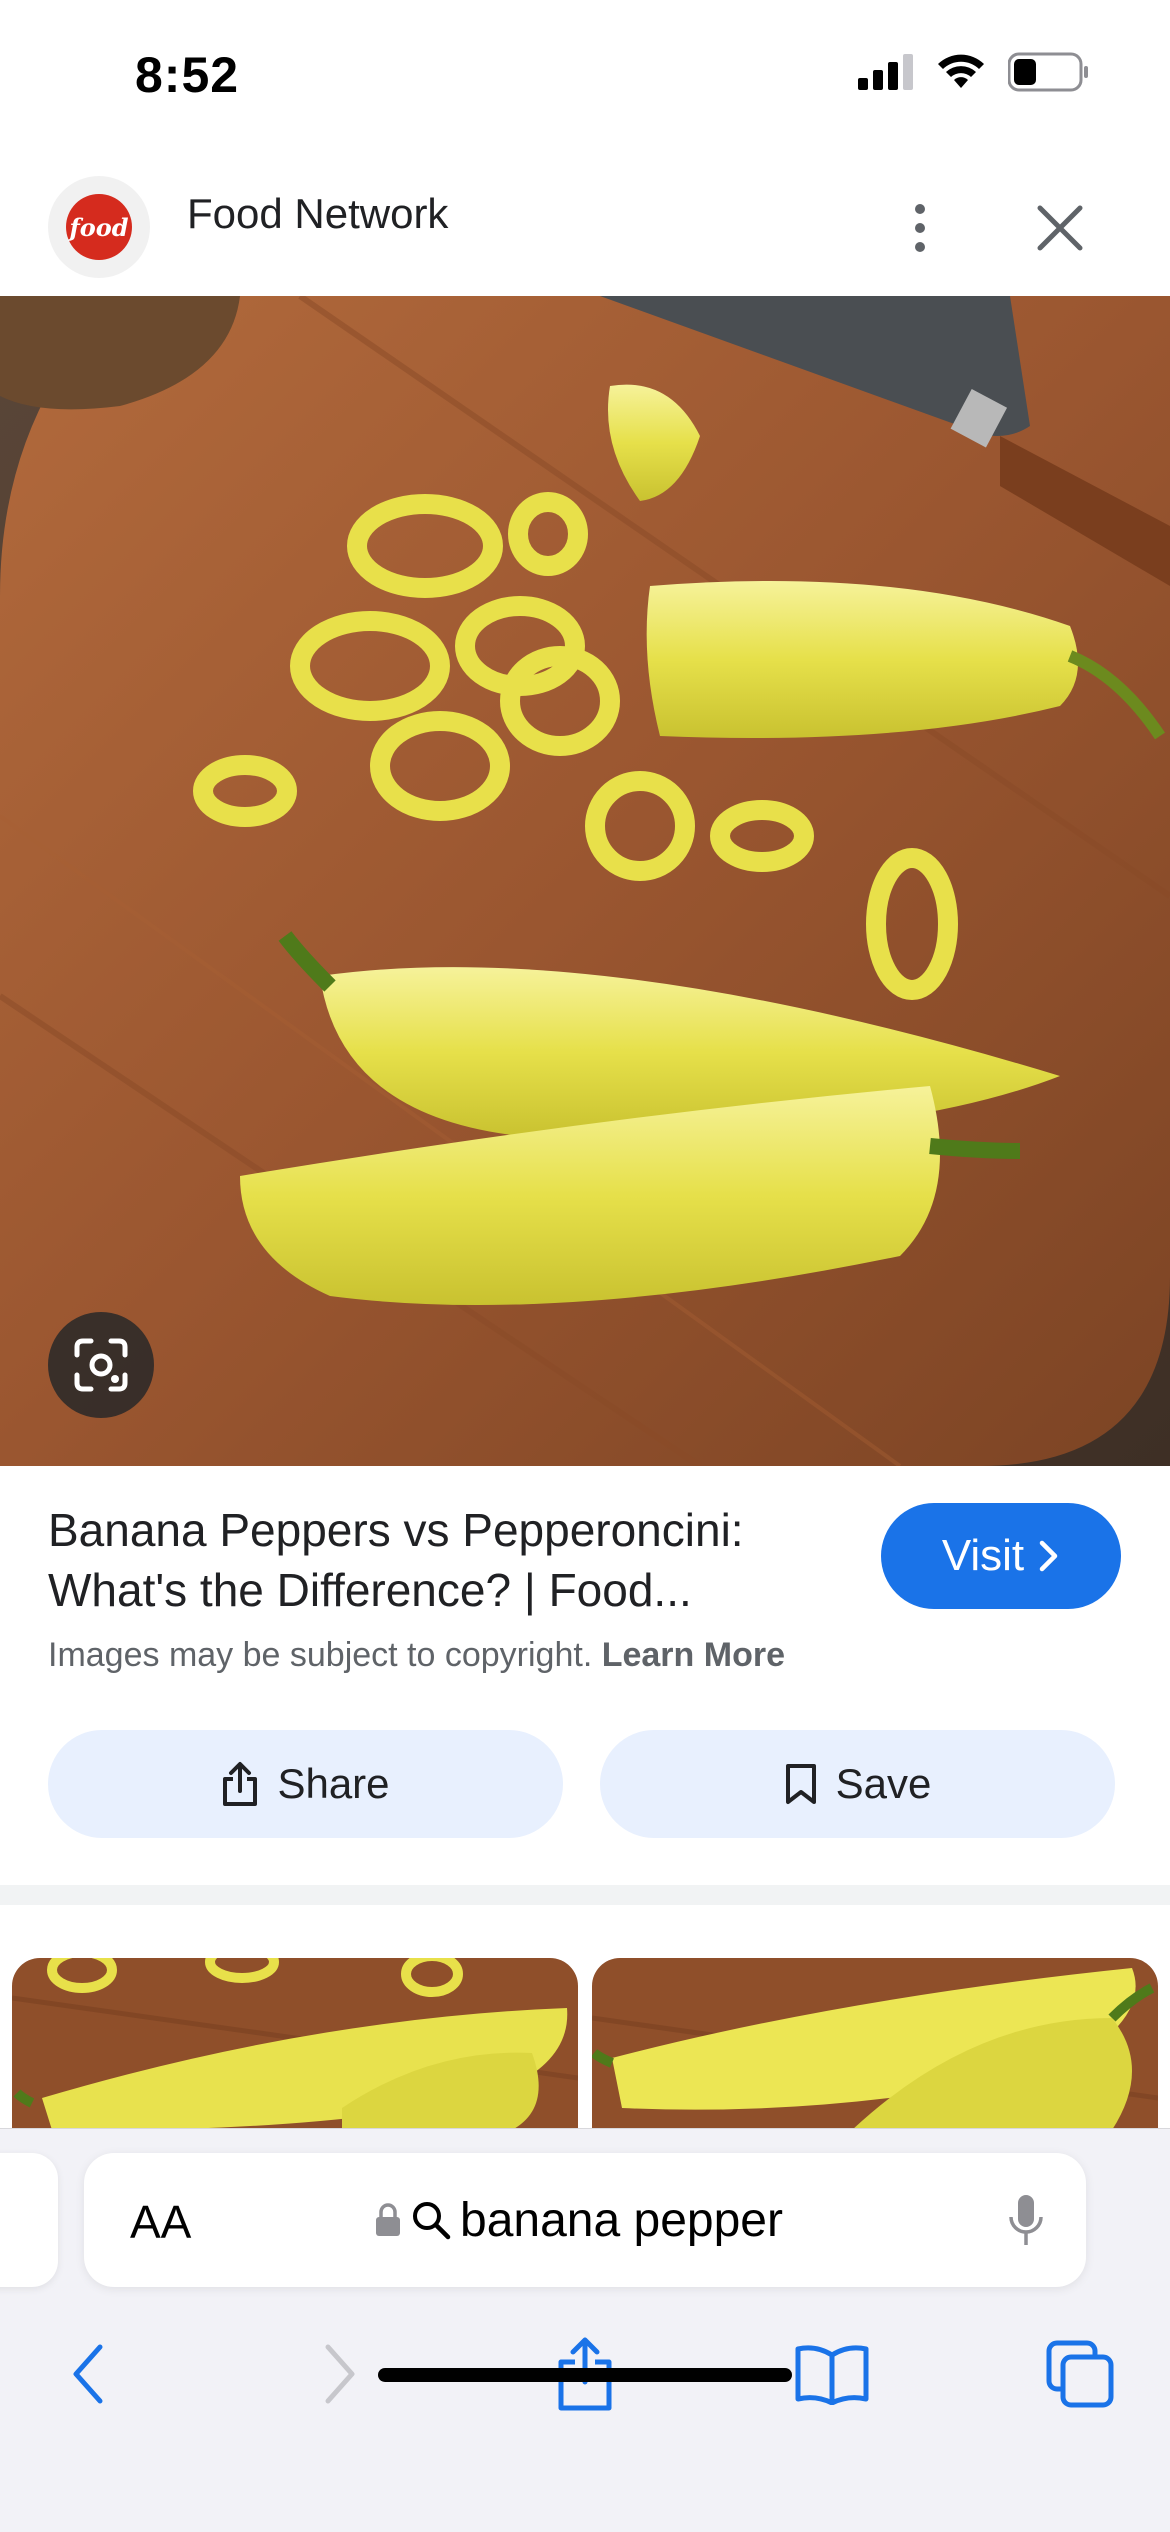 The width and height of the screenshot is (1170, 2532). Describe the element at coordinates (1080, 2374) in the screenshot. I see `tabs-icon` at that location.